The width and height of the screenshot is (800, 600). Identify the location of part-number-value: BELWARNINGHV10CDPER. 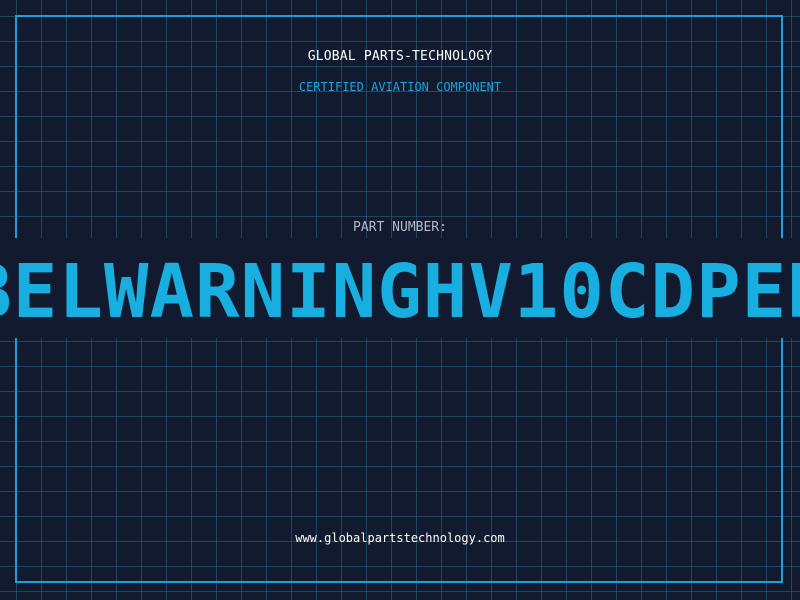
(400, 292).